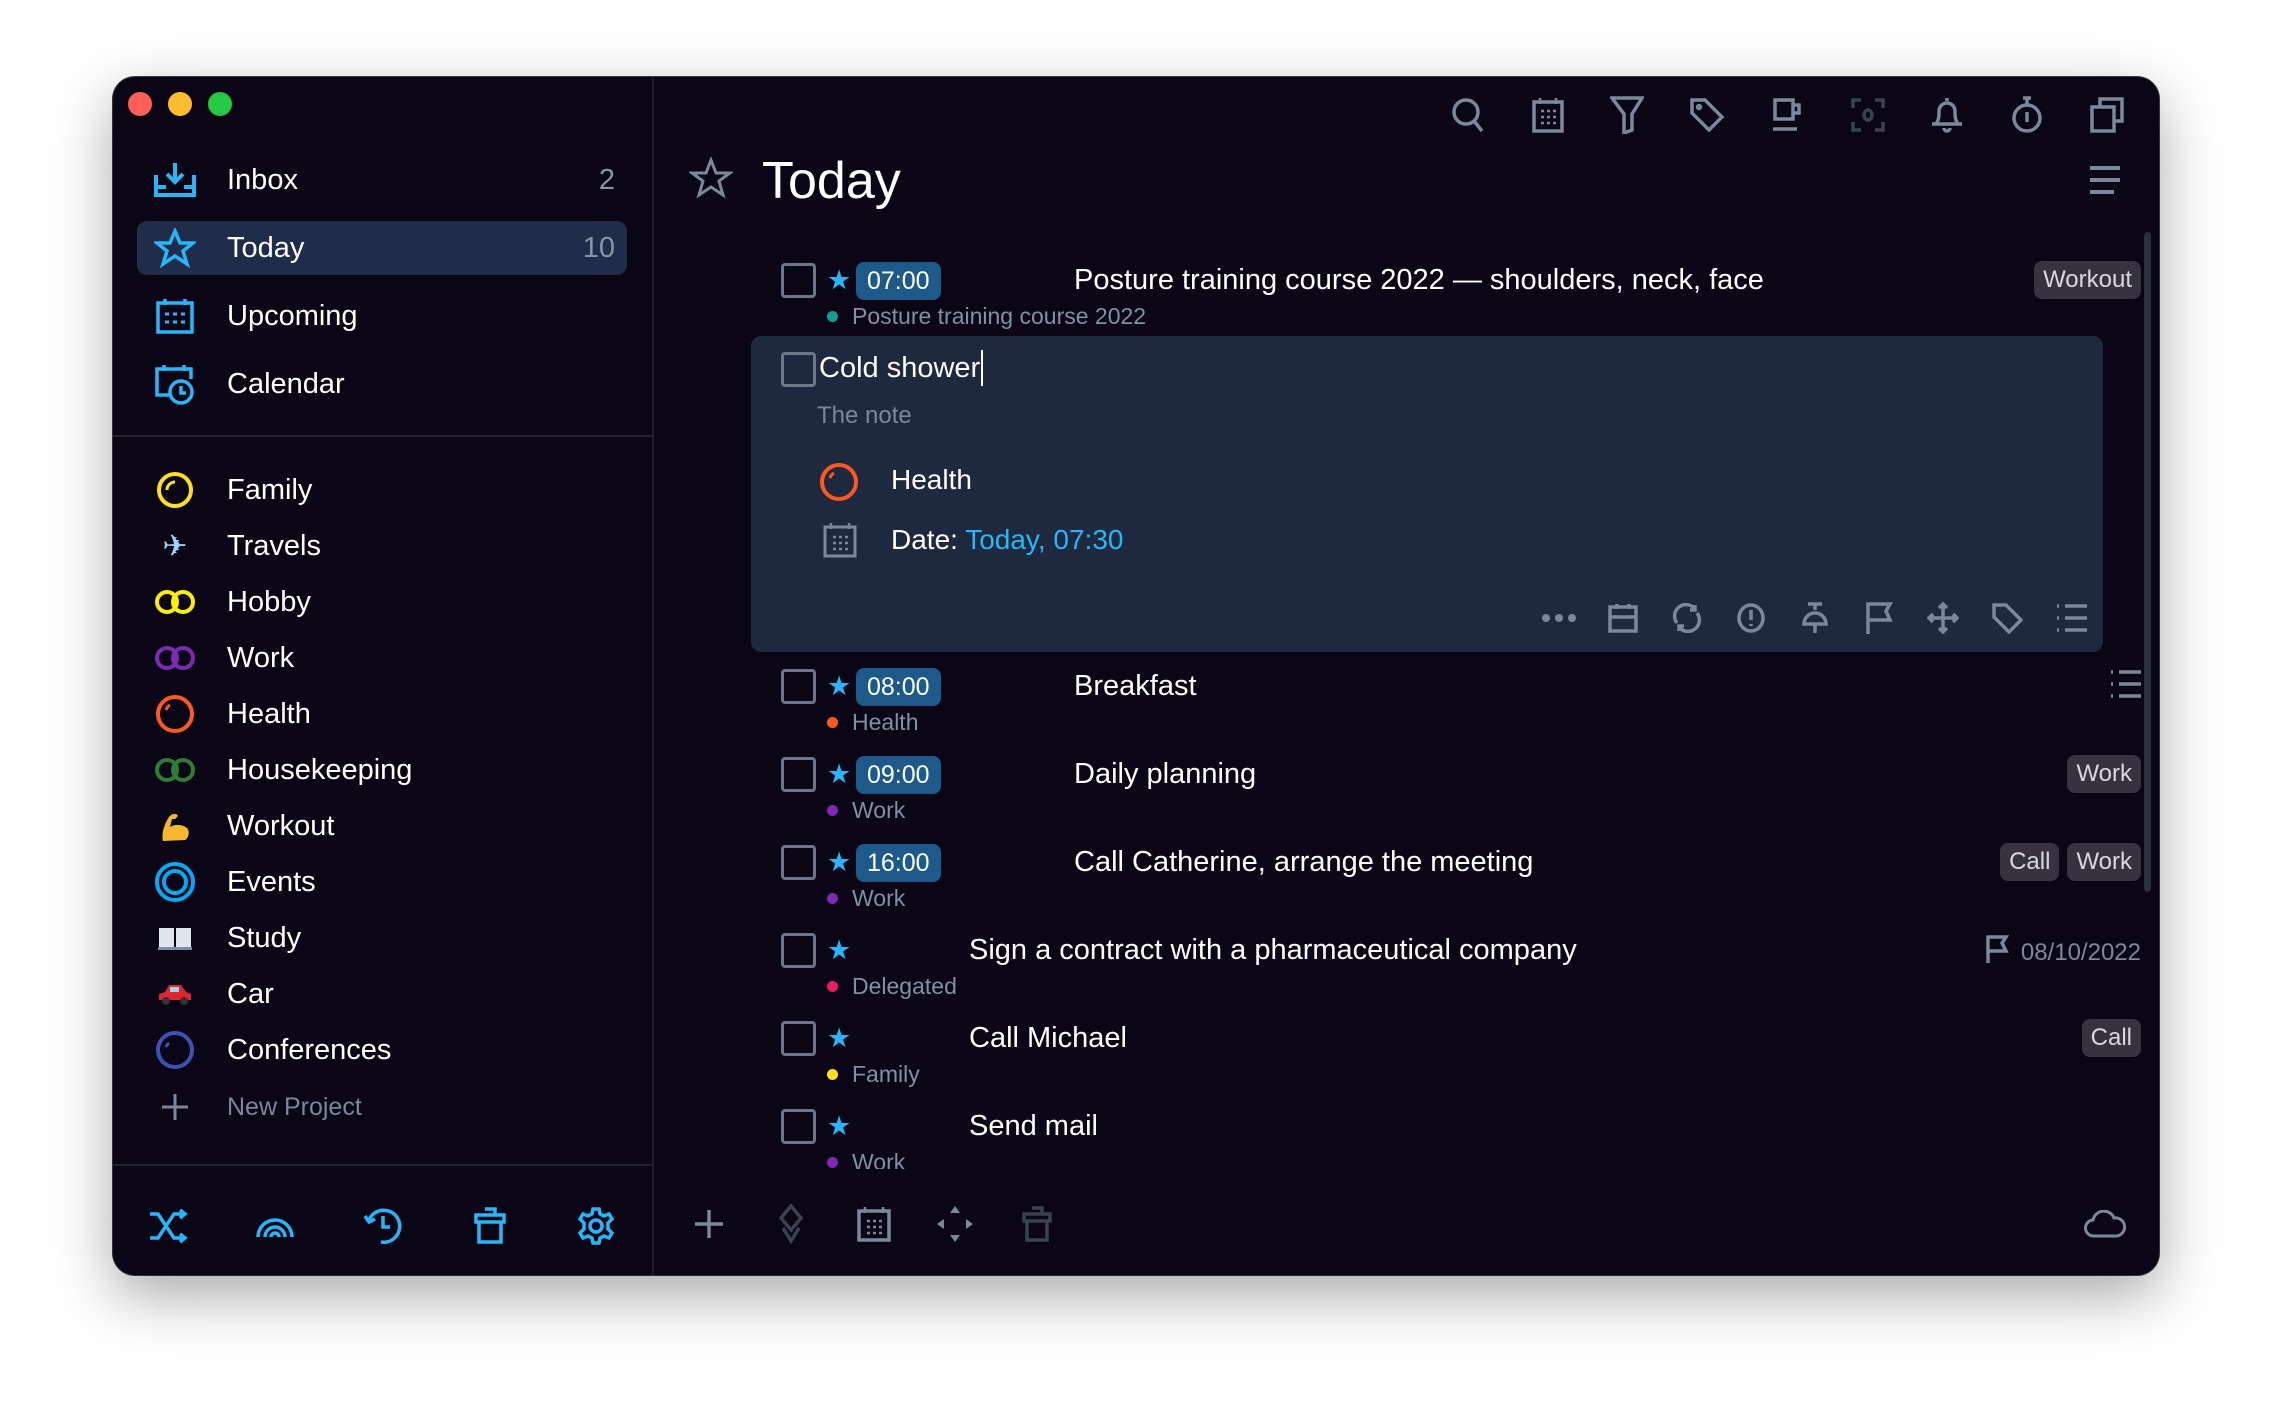 The height and width of the screenshot is (1424, 2272). Describe the element at coordinates (1788, 115) in the screenshot. I see `coffee-icon` at that location.